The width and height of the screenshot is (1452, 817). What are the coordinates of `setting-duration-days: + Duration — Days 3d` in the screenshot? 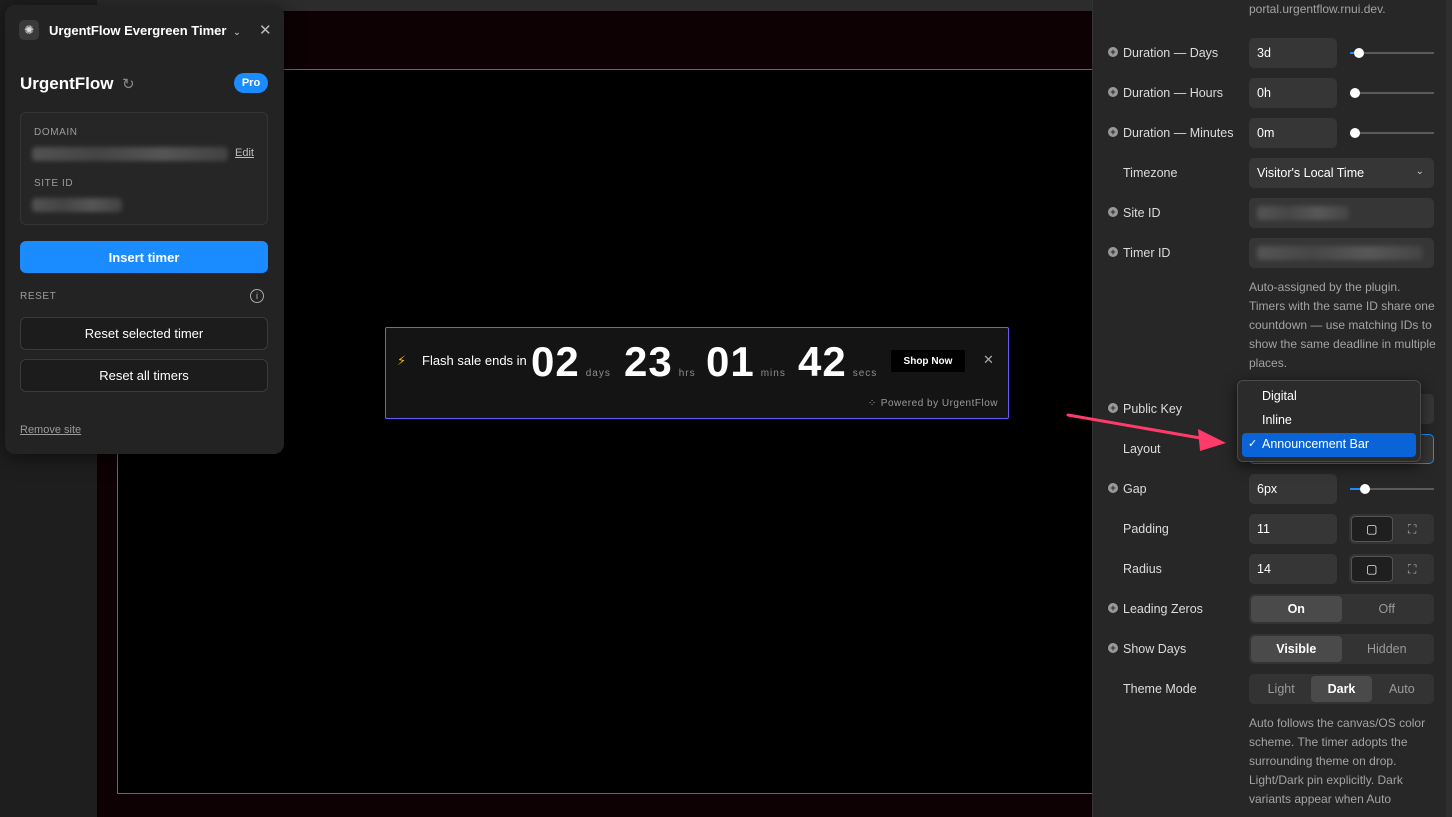 It's located at (1273, 53).